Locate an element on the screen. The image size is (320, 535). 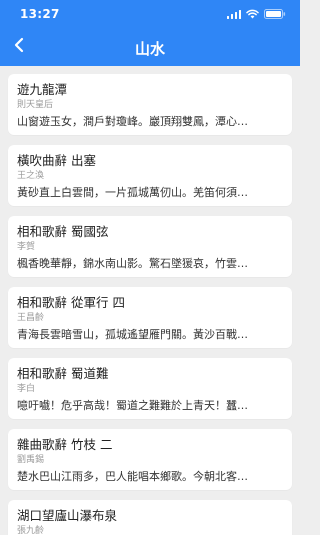
poem-title: 相和歌辭 從軍行 四 is located at coordinates (71, 302).